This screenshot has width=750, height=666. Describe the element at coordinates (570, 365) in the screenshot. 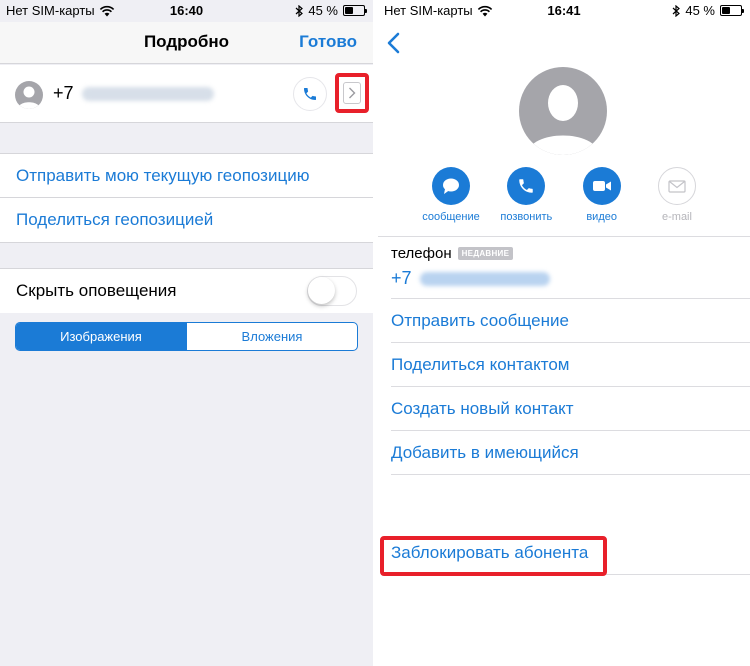

I see `share-contact-button: Поделиться контактом` at that location.